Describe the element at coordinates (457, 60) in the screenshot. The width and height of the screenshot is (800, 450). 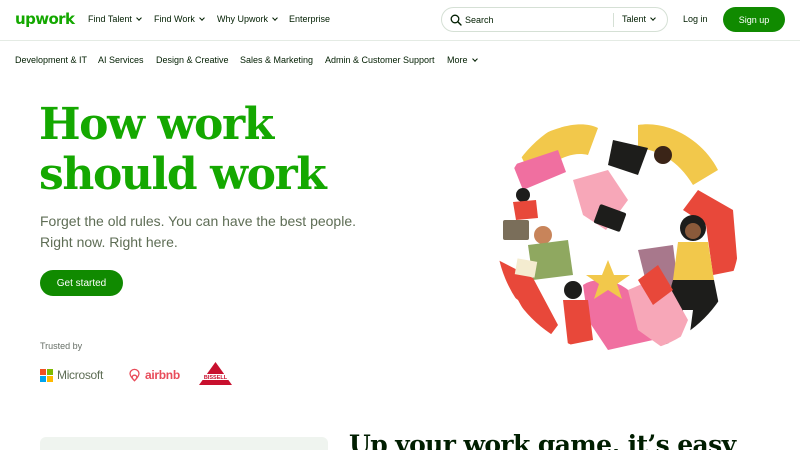
I see `category-more-label: More` at that location.